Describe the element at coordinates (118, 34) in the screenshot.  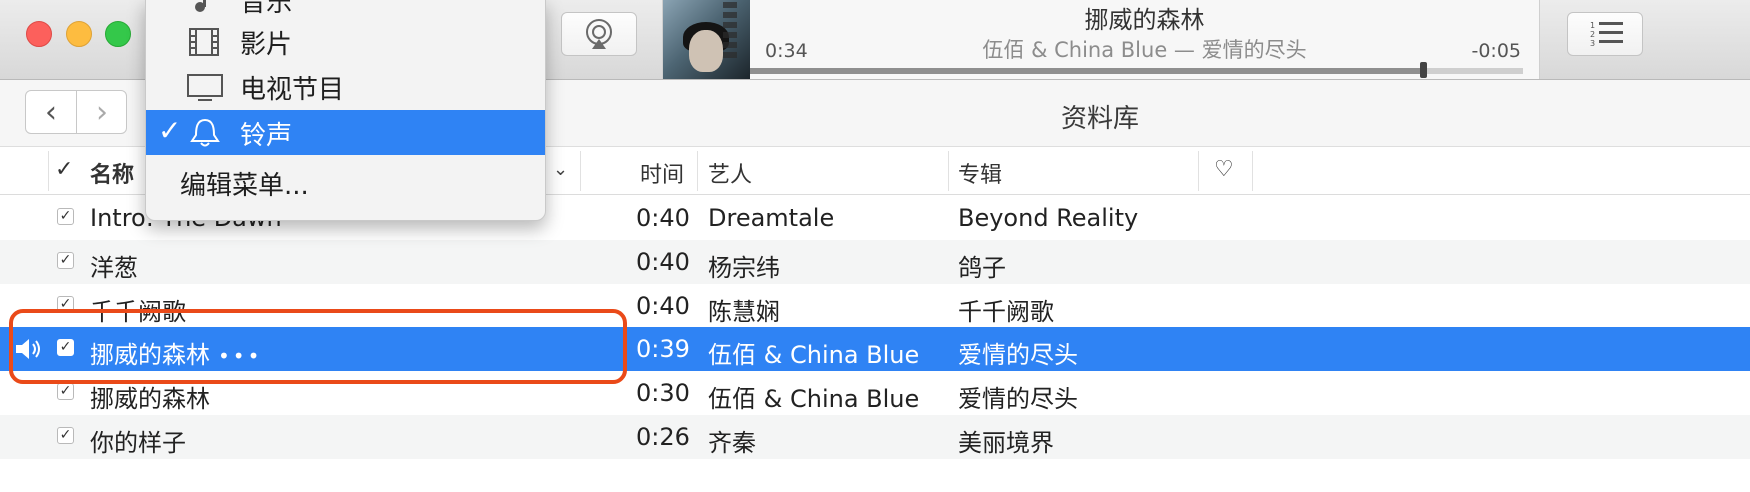
I see `zoom-window-button` at that location.